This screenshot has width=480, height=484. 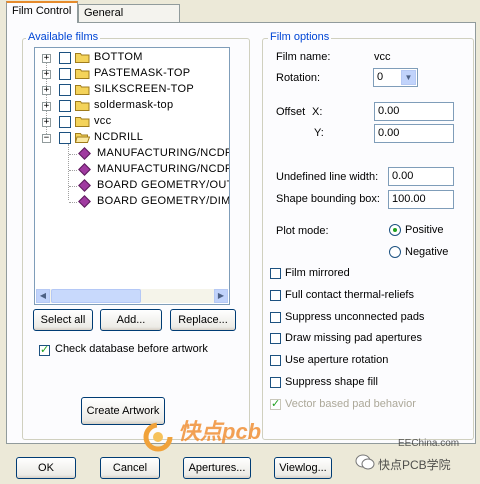 What do you see at coordinates (123, 411) in the screenshot?
I see `create-artwork-button: Create Artwork` at bounding box center [123, 411].